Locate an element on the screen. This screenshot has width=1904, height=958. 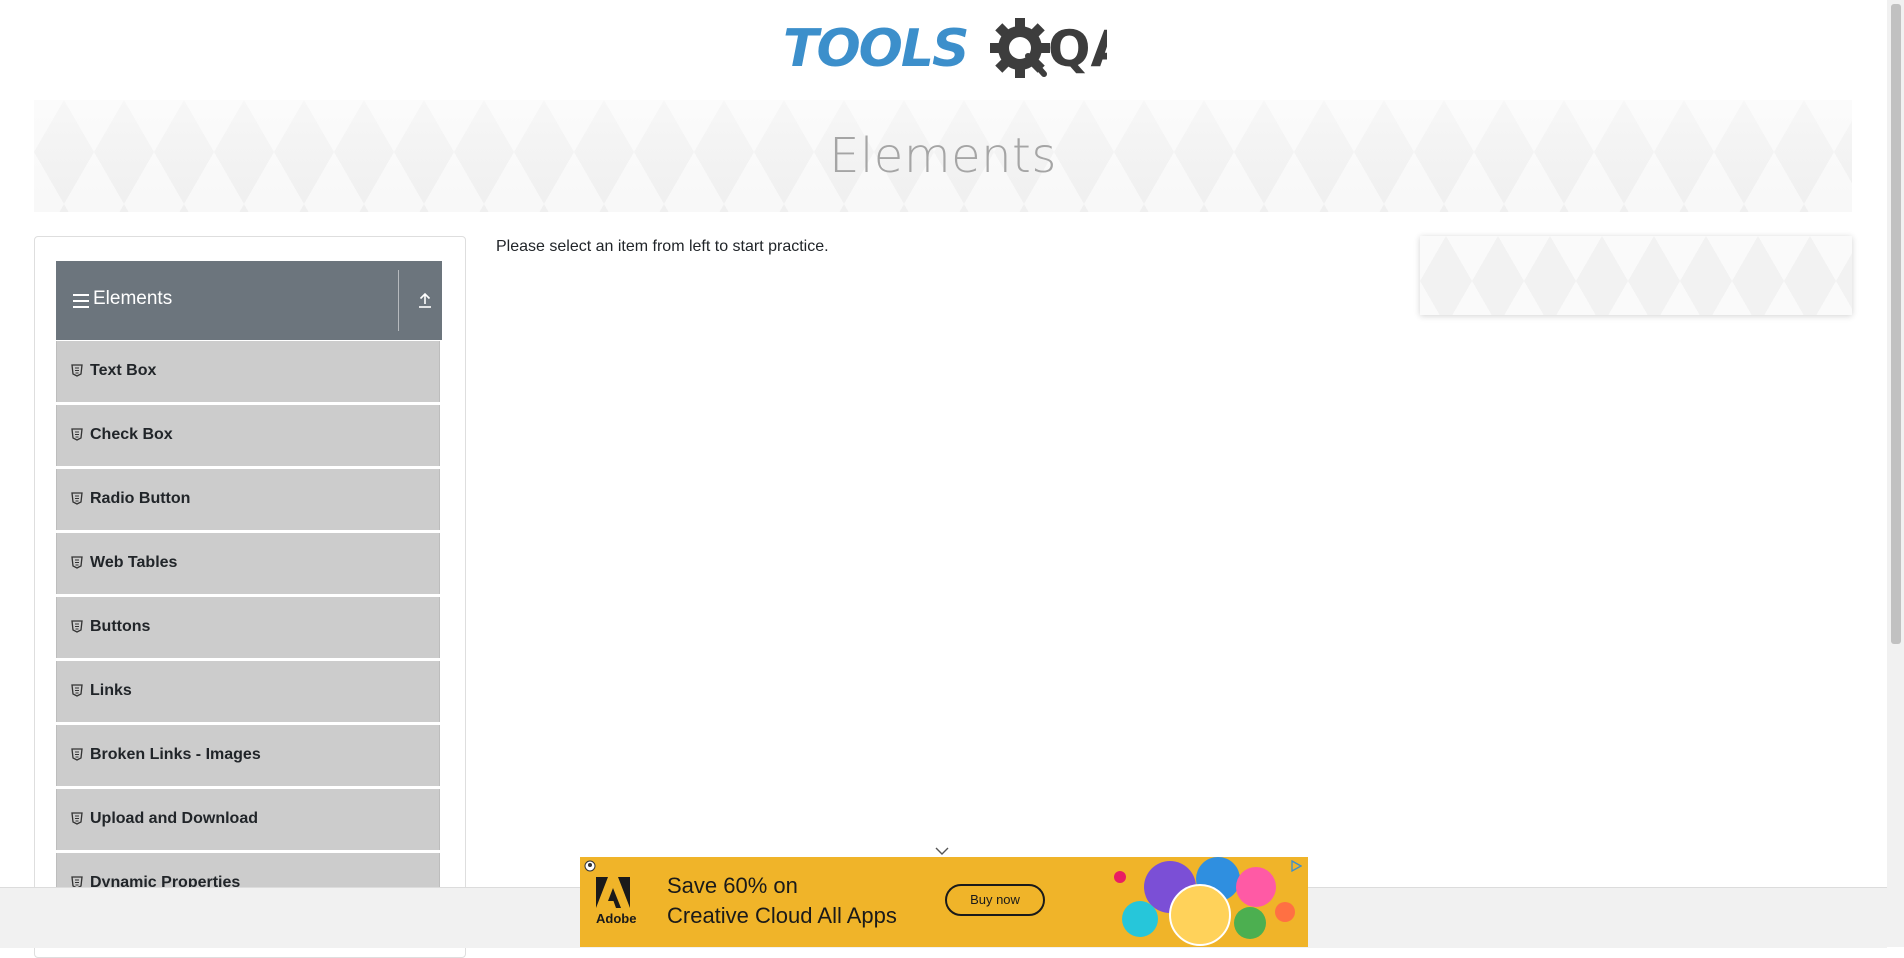
ad-brand: Adobe is located at coordinates (616, 918).